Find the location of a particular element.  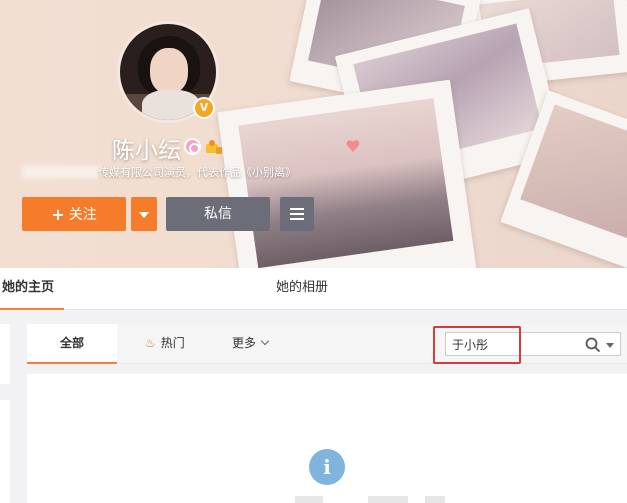

tab-home: 她的主页 is located at coordinates (32, 289).